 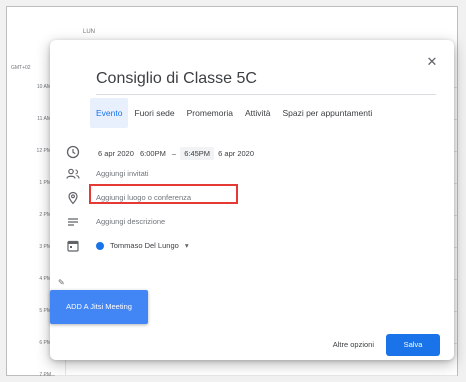 What do you see at coordinates (45, 215) in the screenshot?
I see `hour-label: 2 PM` at bounding box center [45, 215].